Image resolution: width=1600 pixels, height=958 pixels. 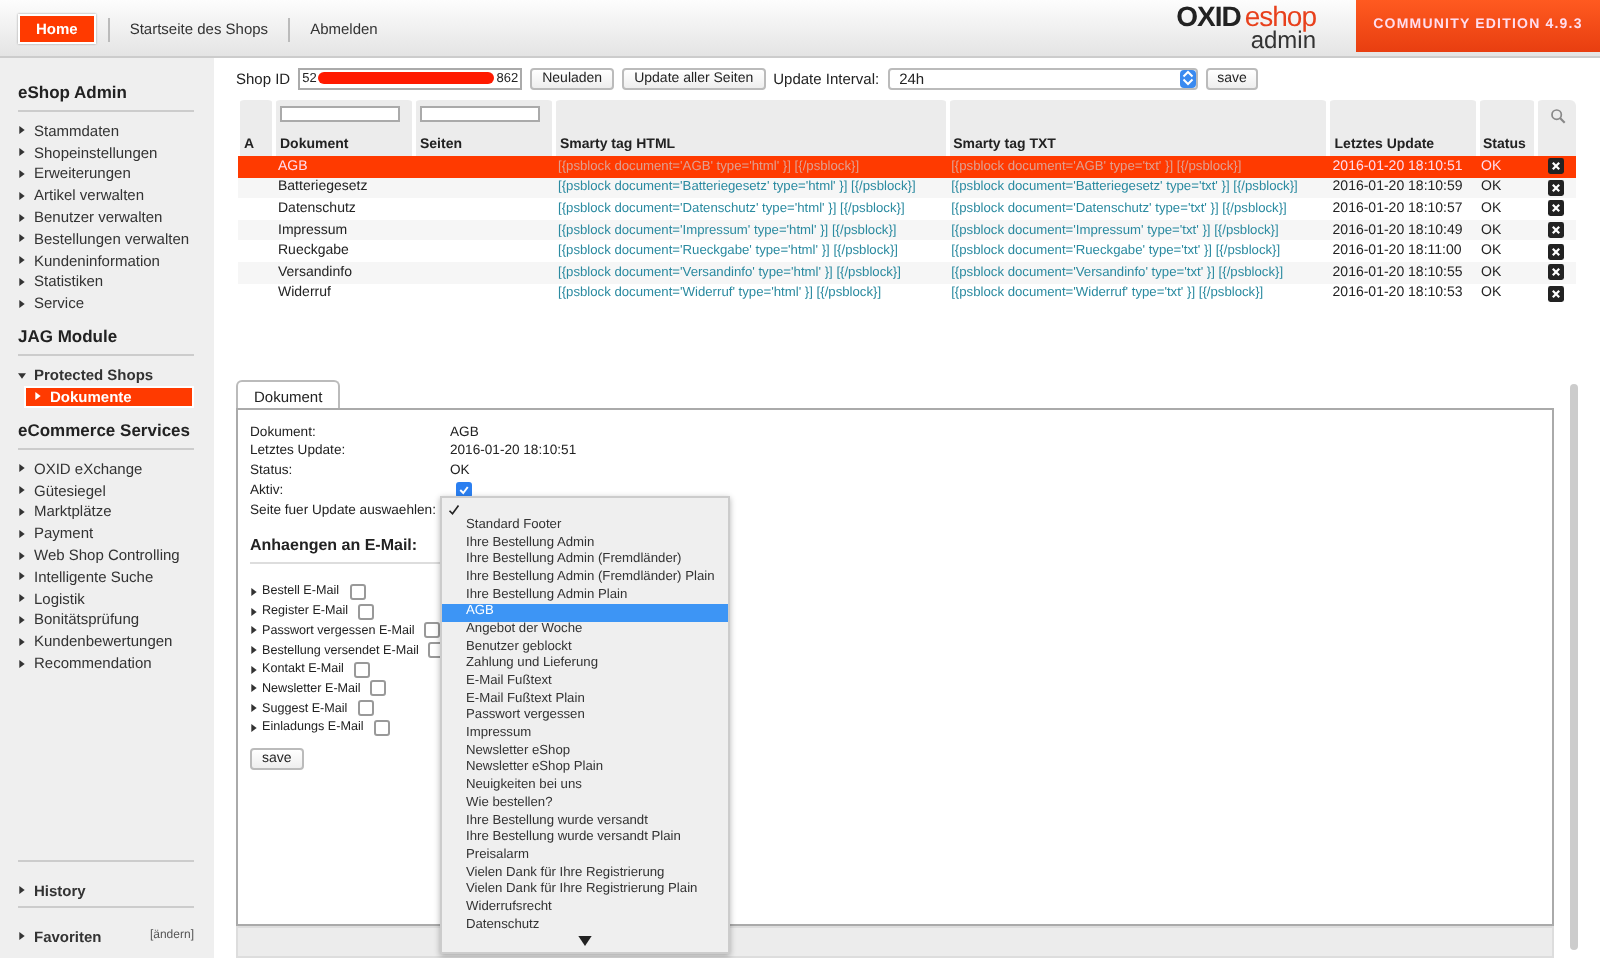 I want to click on section-title: JAG Module, so click(x=106, y=341).